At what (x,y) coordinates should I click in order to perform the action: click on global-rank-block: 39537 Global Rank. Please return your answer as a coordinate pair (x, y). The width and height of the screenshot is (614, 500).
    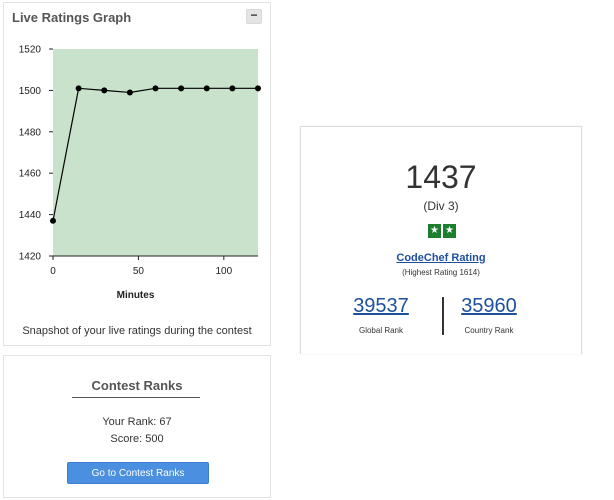
    Looking at the image, I should click on (381, 315).